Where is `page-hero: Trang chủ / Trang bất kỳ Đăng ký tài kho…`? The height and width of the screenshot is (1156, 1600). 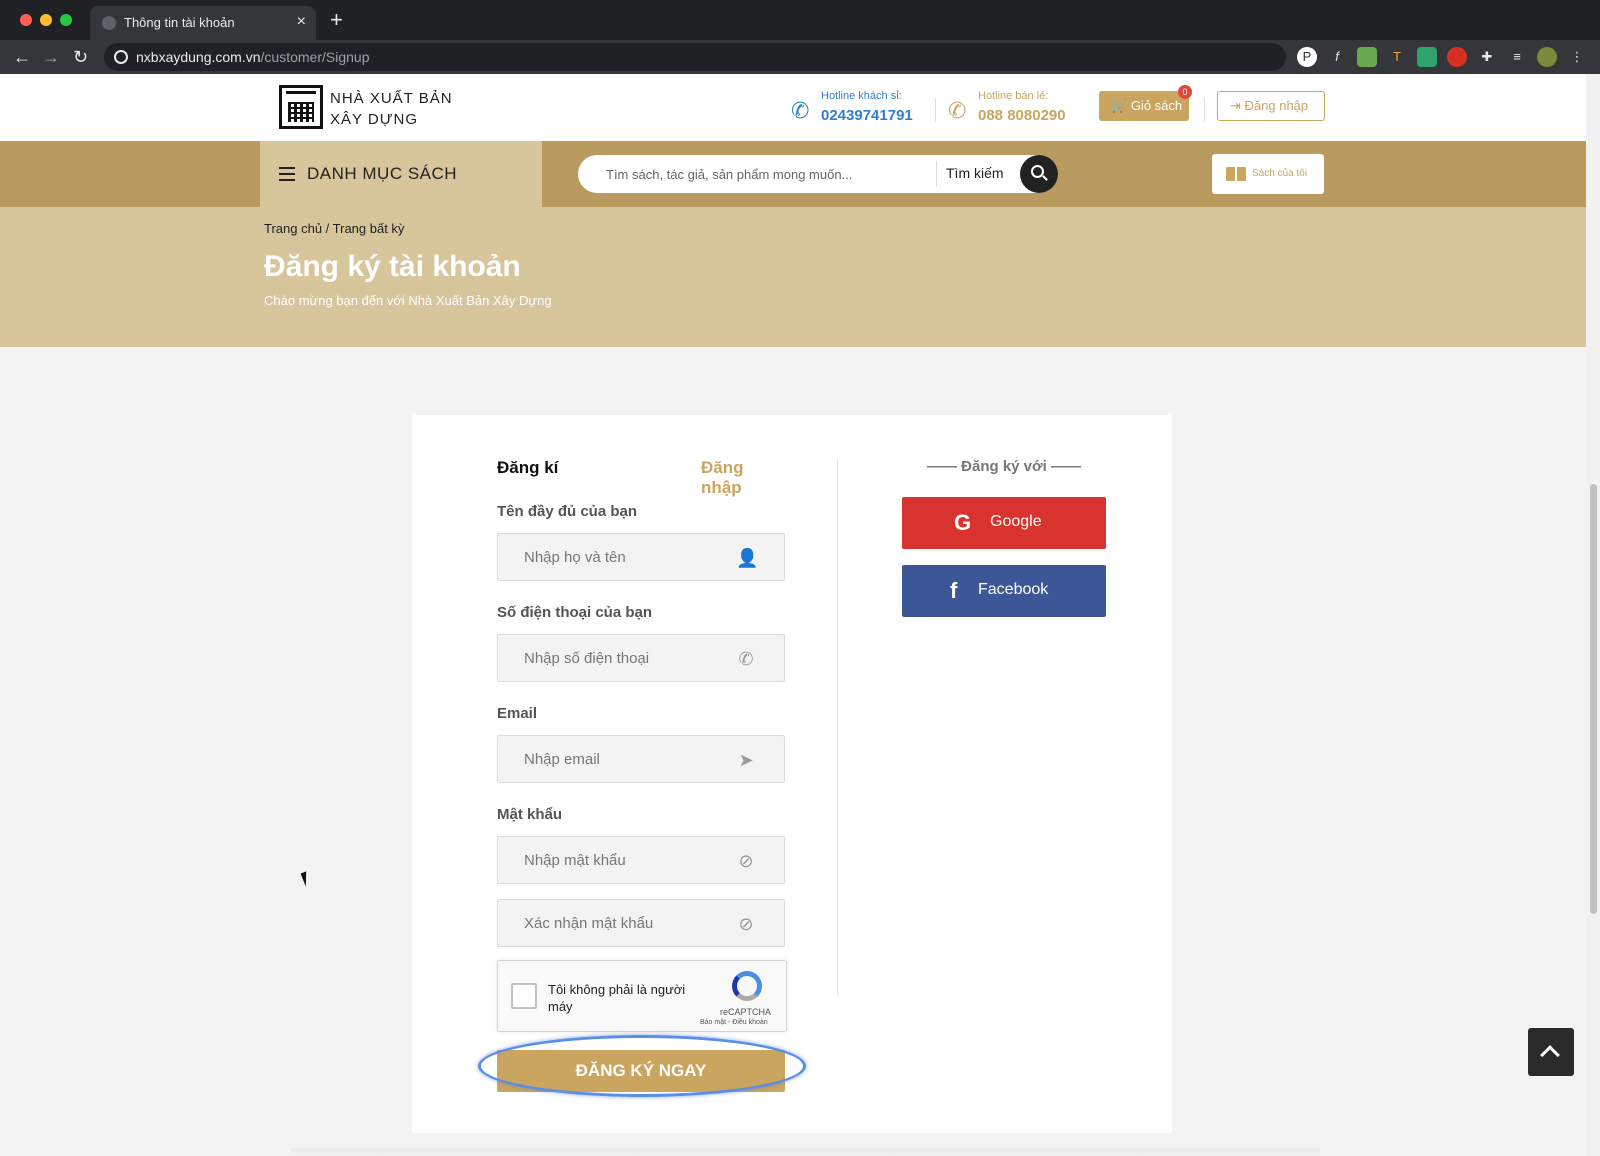
page-hero: Trang chủ / Trang bất kỳ Đăng ký tài kho… is located at coordinates (793, 277).